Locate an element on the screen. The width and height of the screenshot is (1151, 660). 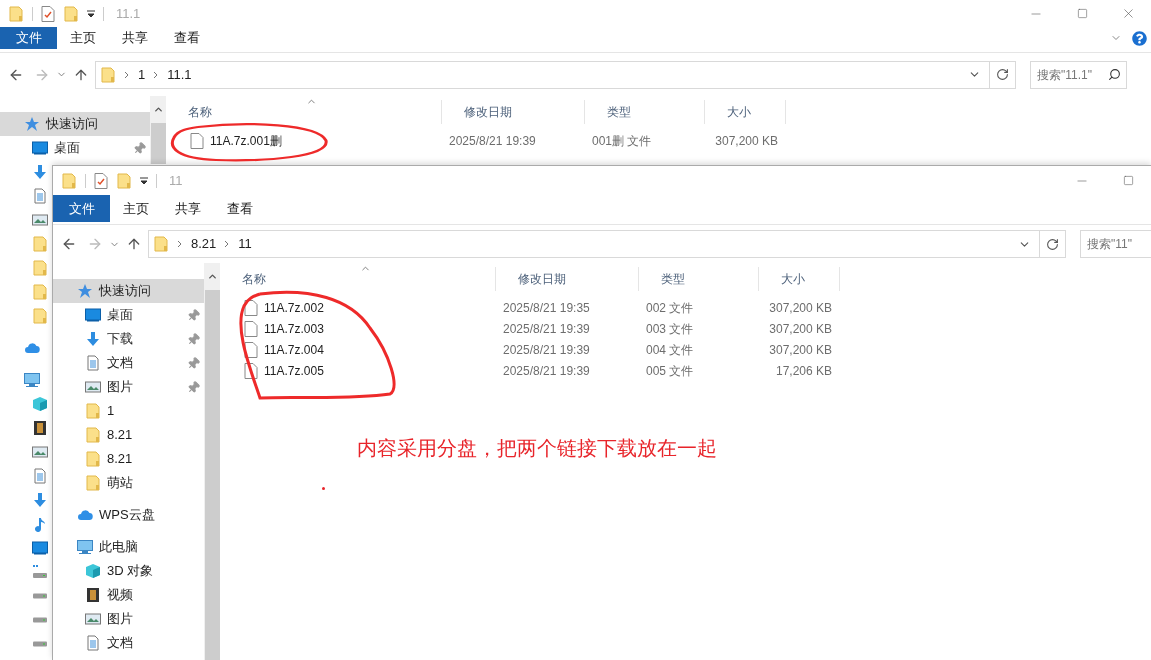
breadcrumb-item: 8.21 is located at coordinates (204, 244).